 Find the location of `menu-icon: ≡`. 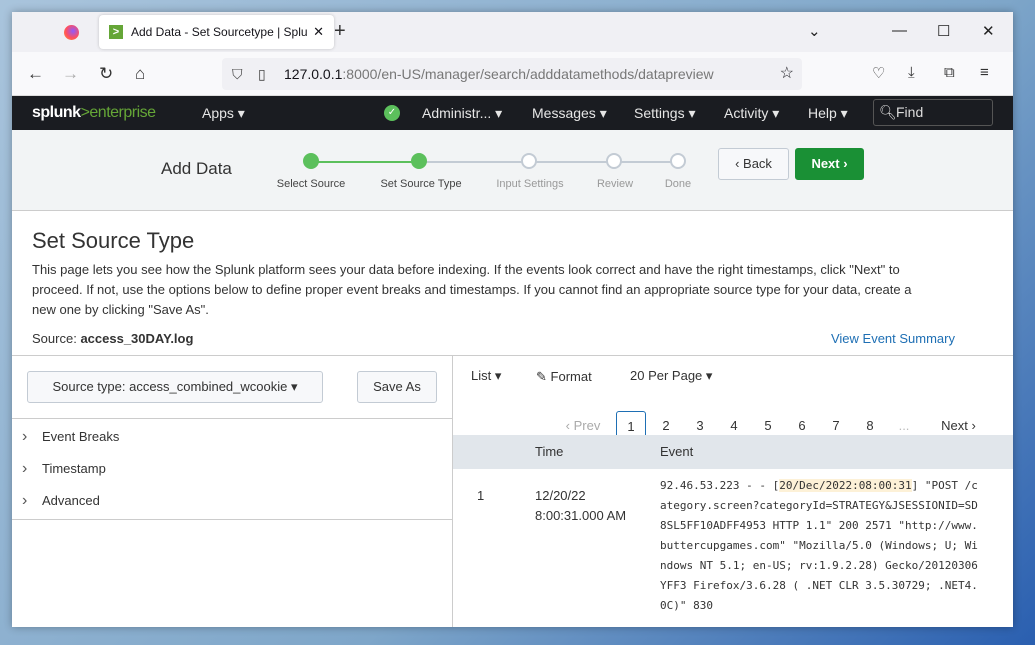

menu-icon: ≡ is located at coordinates (984, 72).